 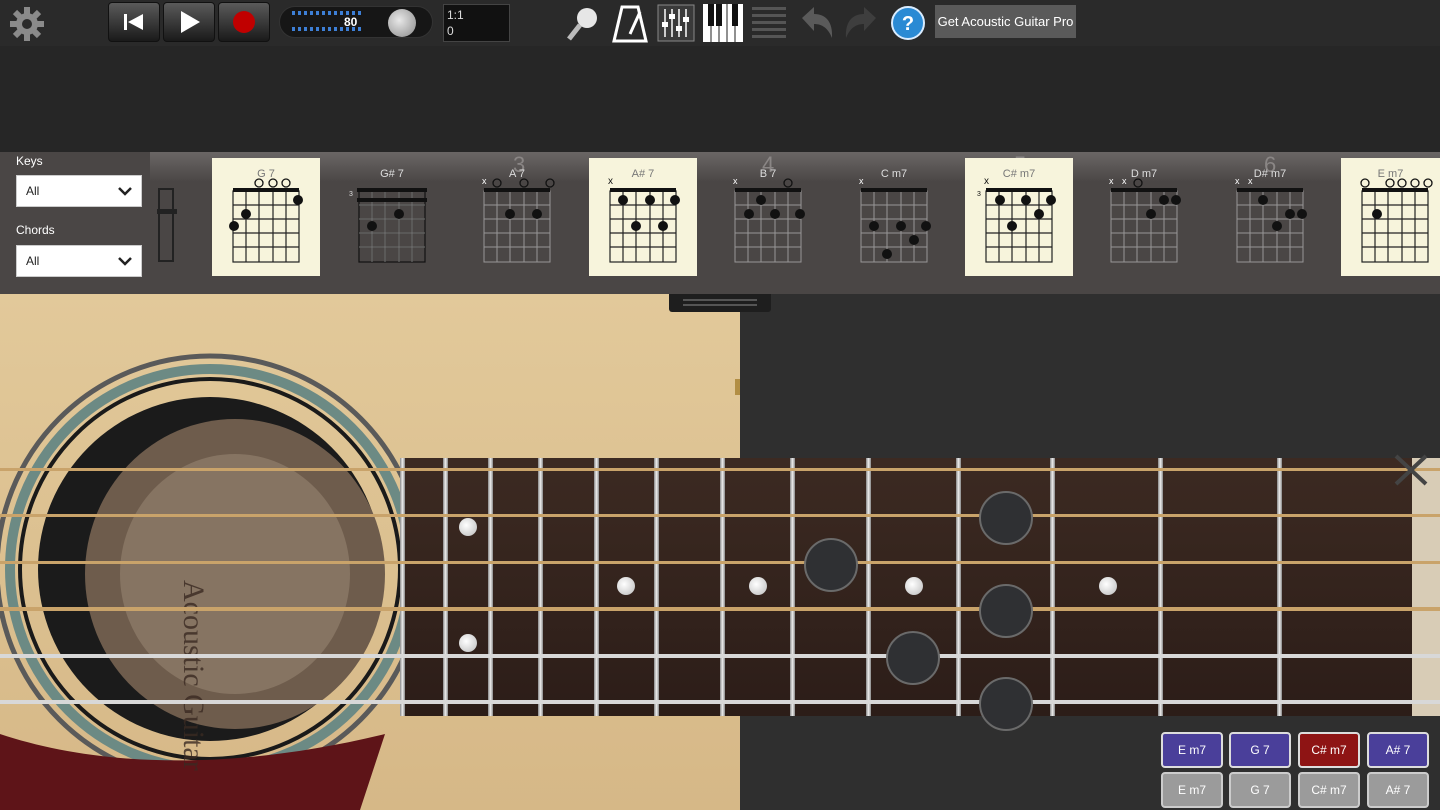 What do you see at coordinates (1005, 21) in the screenshot?
I see `get-pro-button: Get Acoustic Guitar Pro` at bounding box center [1005, 21].